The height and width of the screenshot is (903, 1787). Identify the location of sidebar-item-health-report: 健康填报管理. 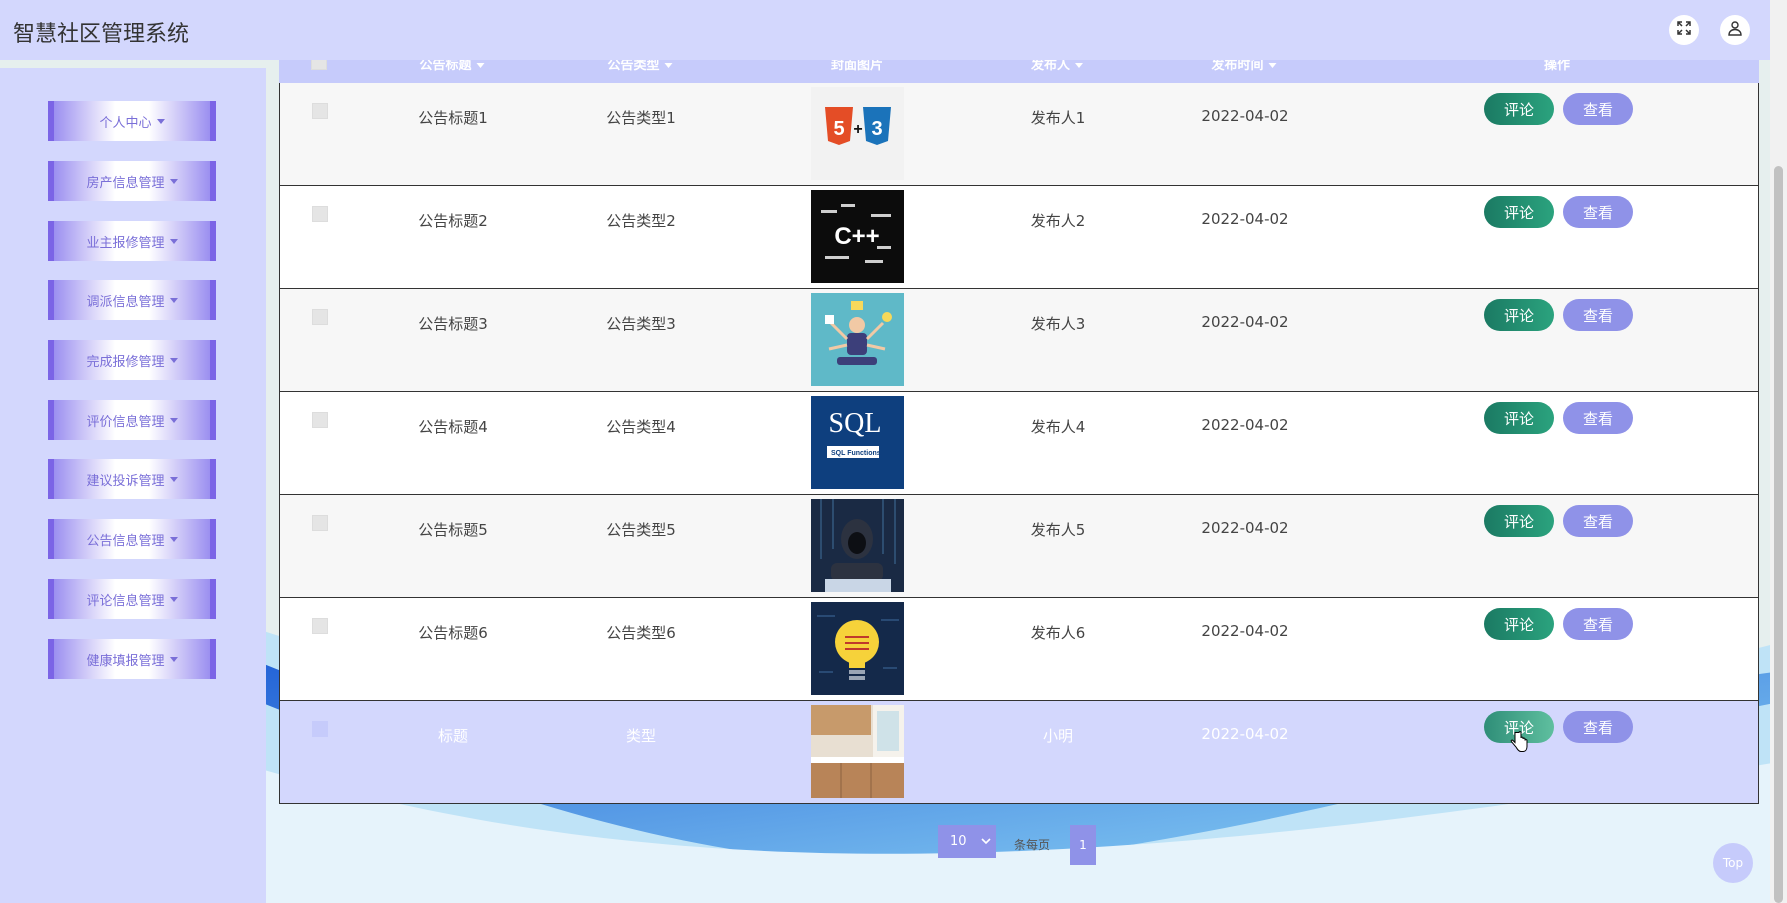
(132, 659).